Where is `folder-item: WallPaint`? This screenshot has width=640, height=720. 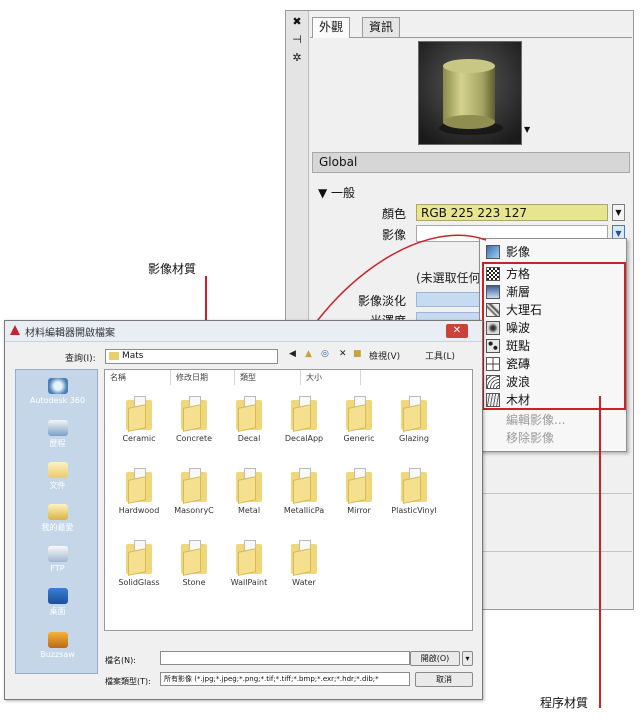 folder-item: WallPaint is located at coordinates (249, 569).